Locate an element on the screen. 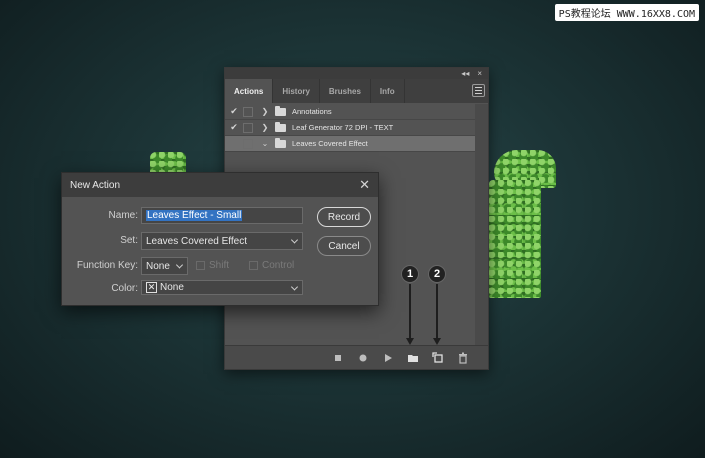  function-key-label: Function Key: is located at coordinates (107, 265).